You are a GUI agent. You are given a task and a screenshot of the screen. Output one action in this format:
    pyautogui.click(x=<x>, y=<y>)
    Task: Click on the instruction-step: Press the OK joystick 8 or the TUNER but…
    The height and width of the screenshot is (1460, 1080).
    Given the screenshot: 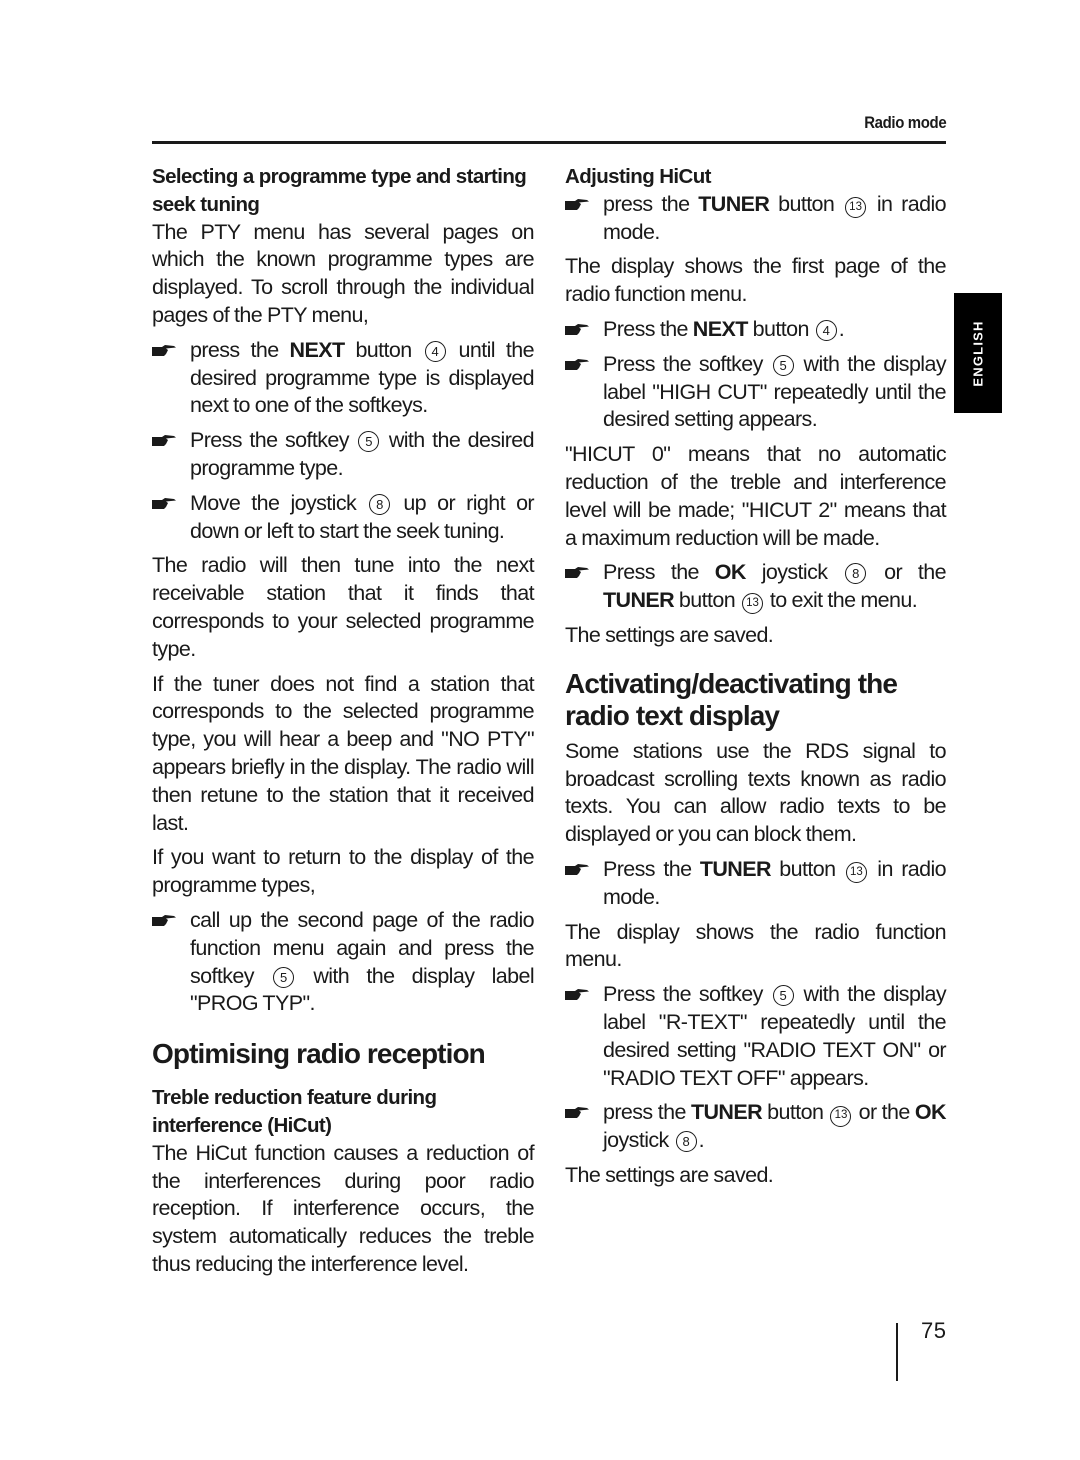 What is the action you would take?
    pyautogui.click(x=756, y=587)
    